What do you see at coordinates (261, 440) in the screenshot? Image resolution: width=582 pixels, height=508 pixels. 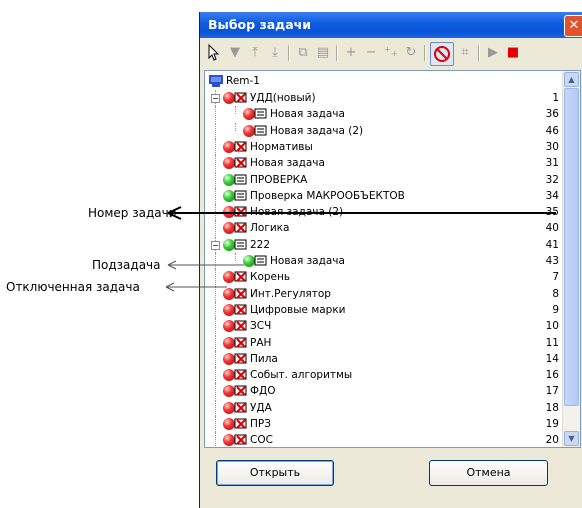 I see `tree-row-label: СОС` at bounding box center [261, 440].